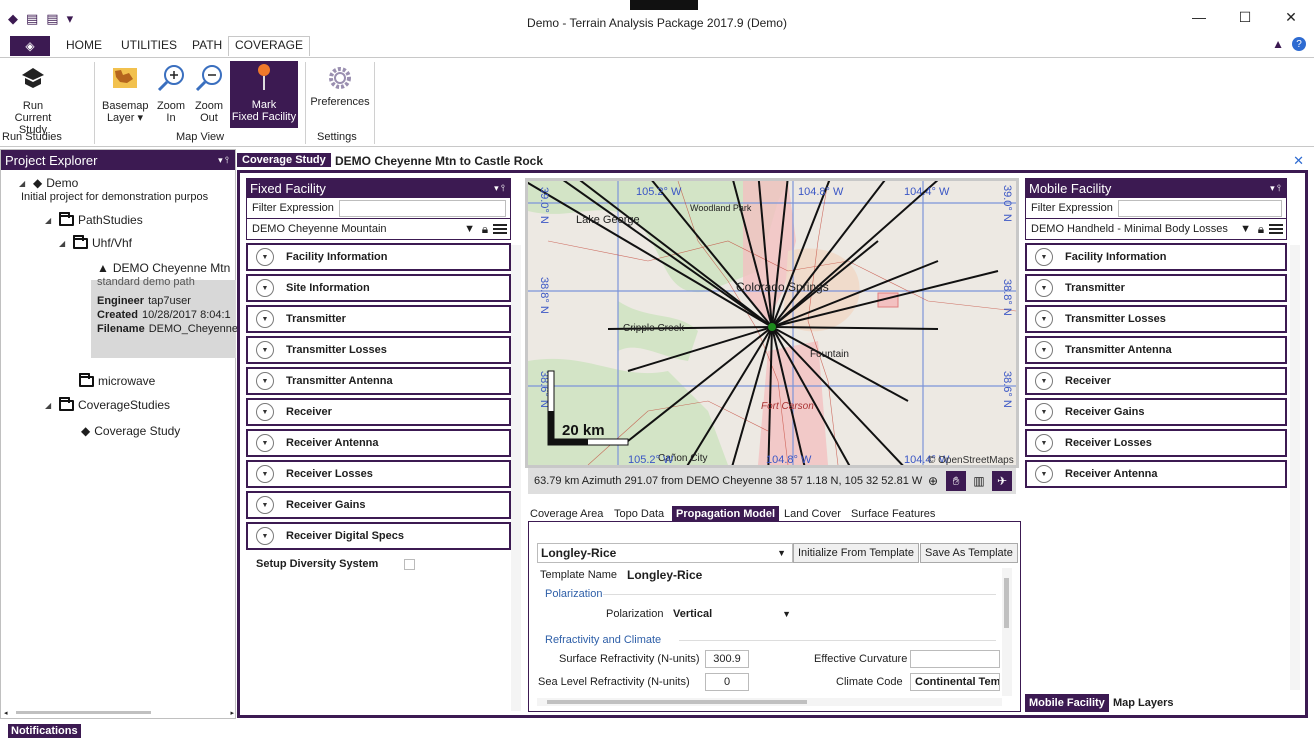 The image size is (1314, 741). I want to click on prop-vertical-scrollbar, so click(1007, 632).